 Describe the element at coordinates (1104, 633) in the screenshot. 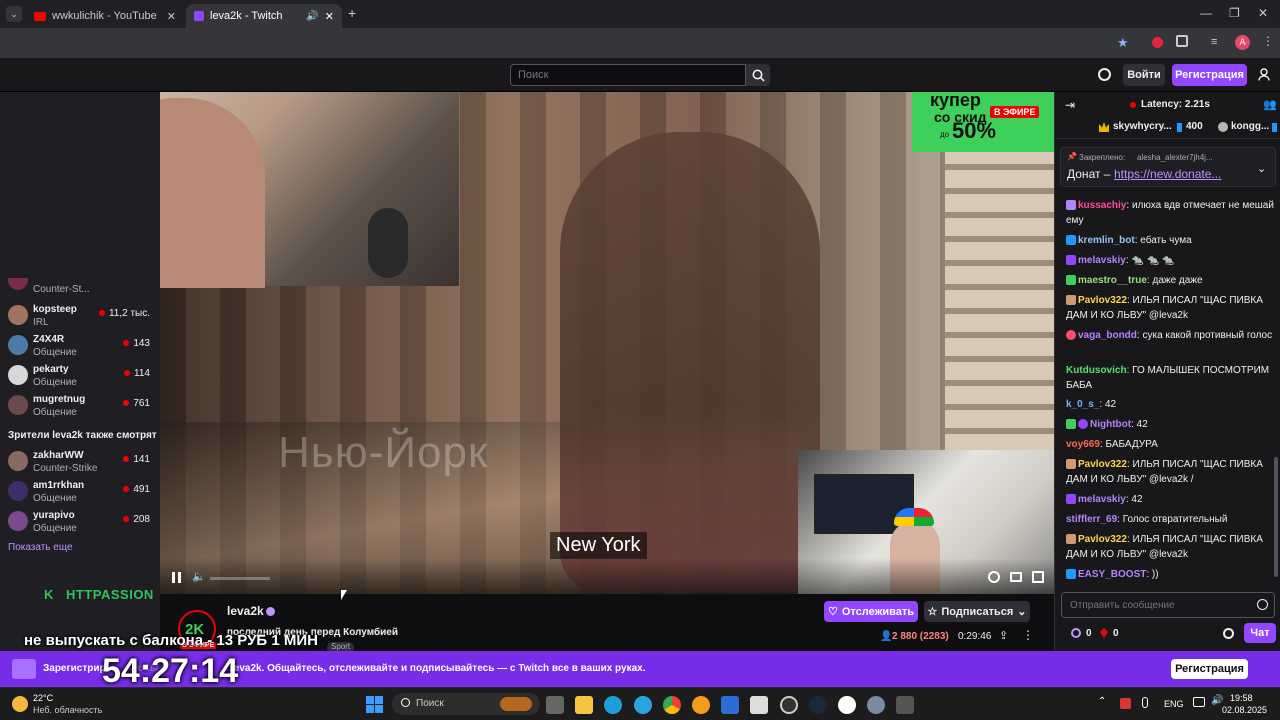

I see `bits-balance-icon` at that location.